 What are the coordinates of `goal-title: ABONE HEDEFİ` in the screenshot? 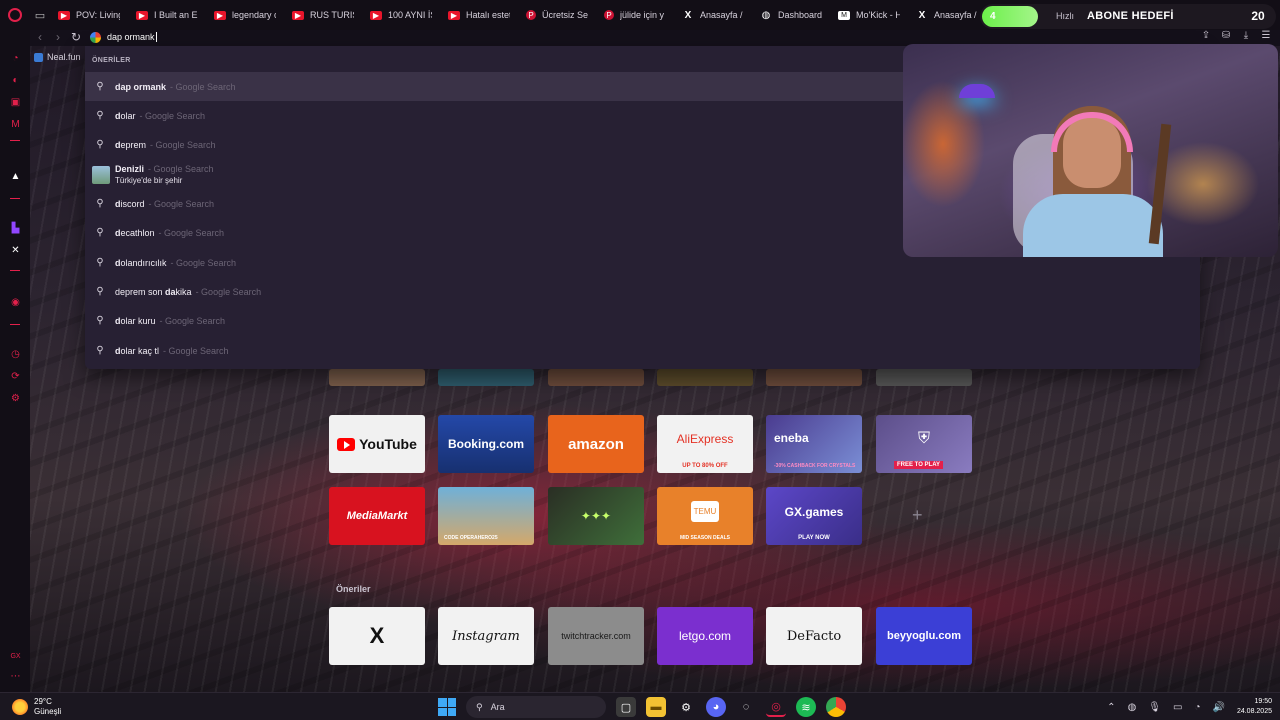 It's located at (1130, 16).